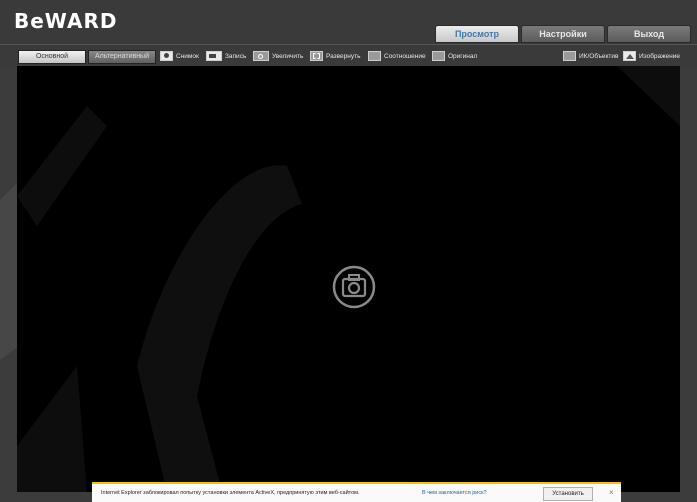  I want to click on snapshot-tool: Снимок, so click(179, 56).